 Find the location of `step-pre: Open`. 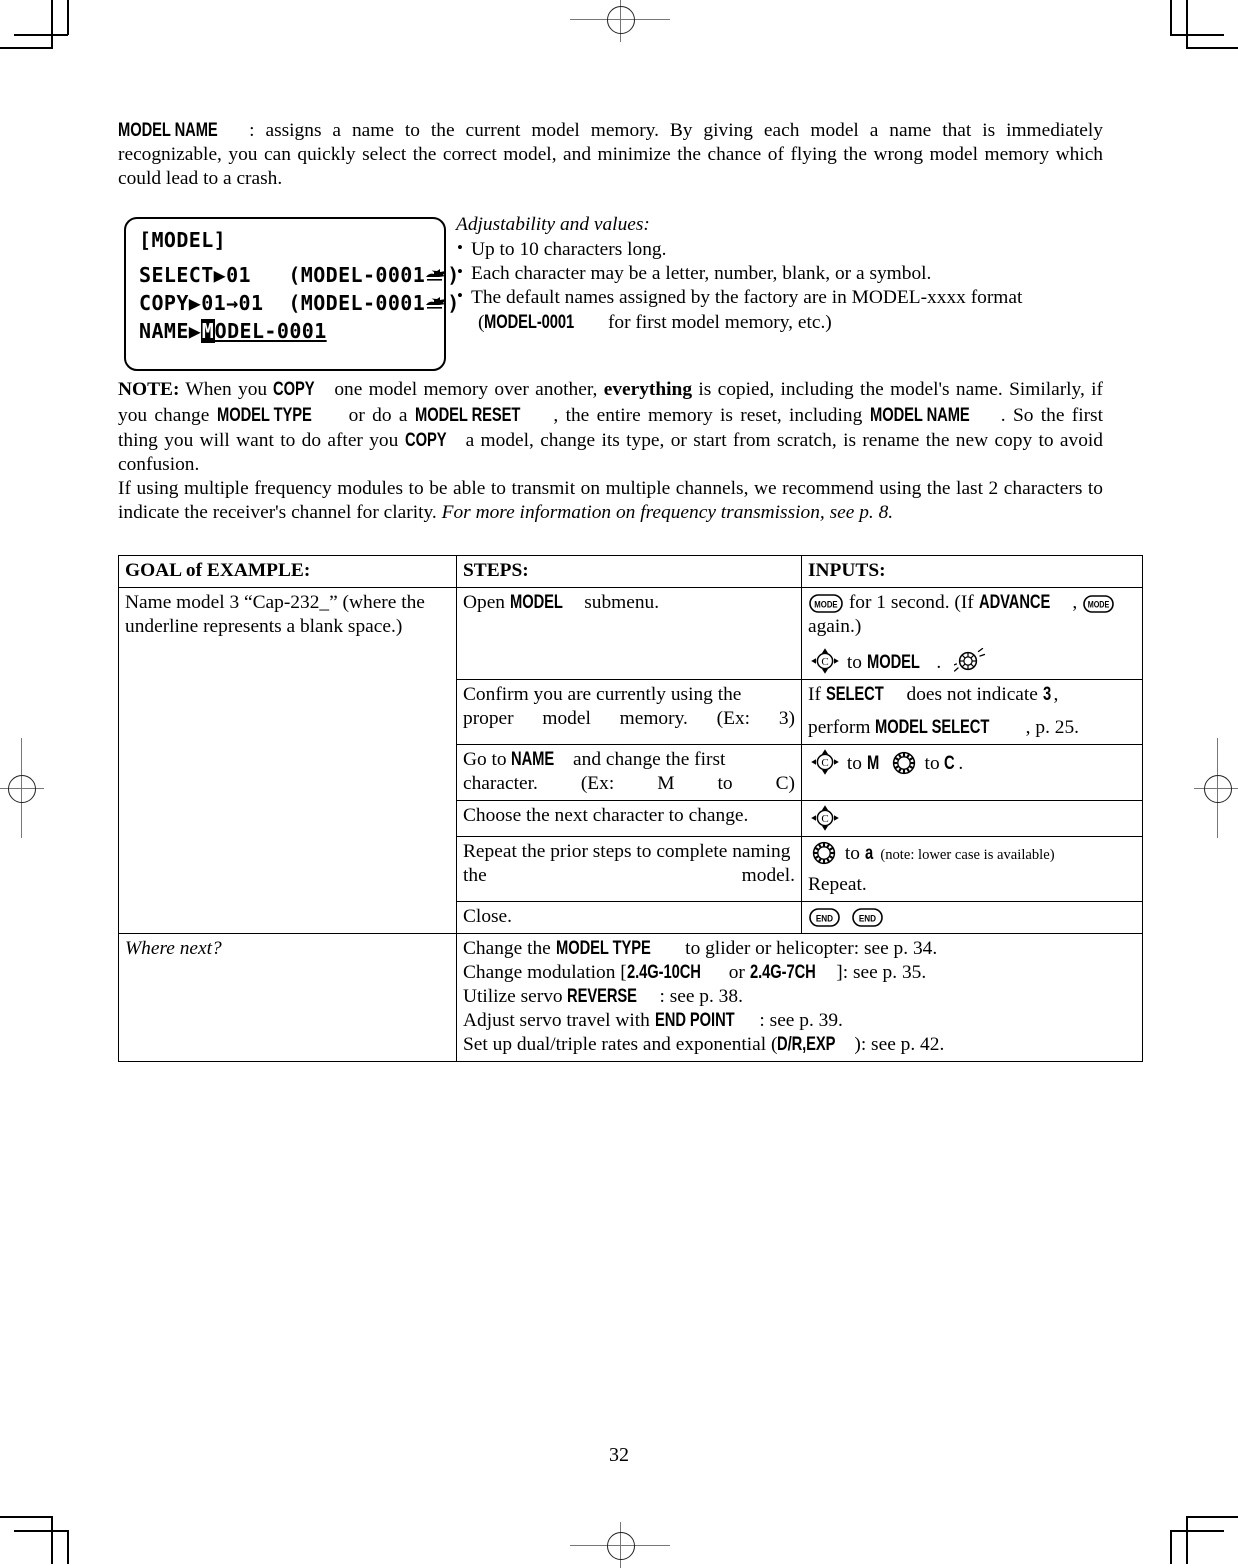

step-pre: Open is located at coordinates (486, 603).